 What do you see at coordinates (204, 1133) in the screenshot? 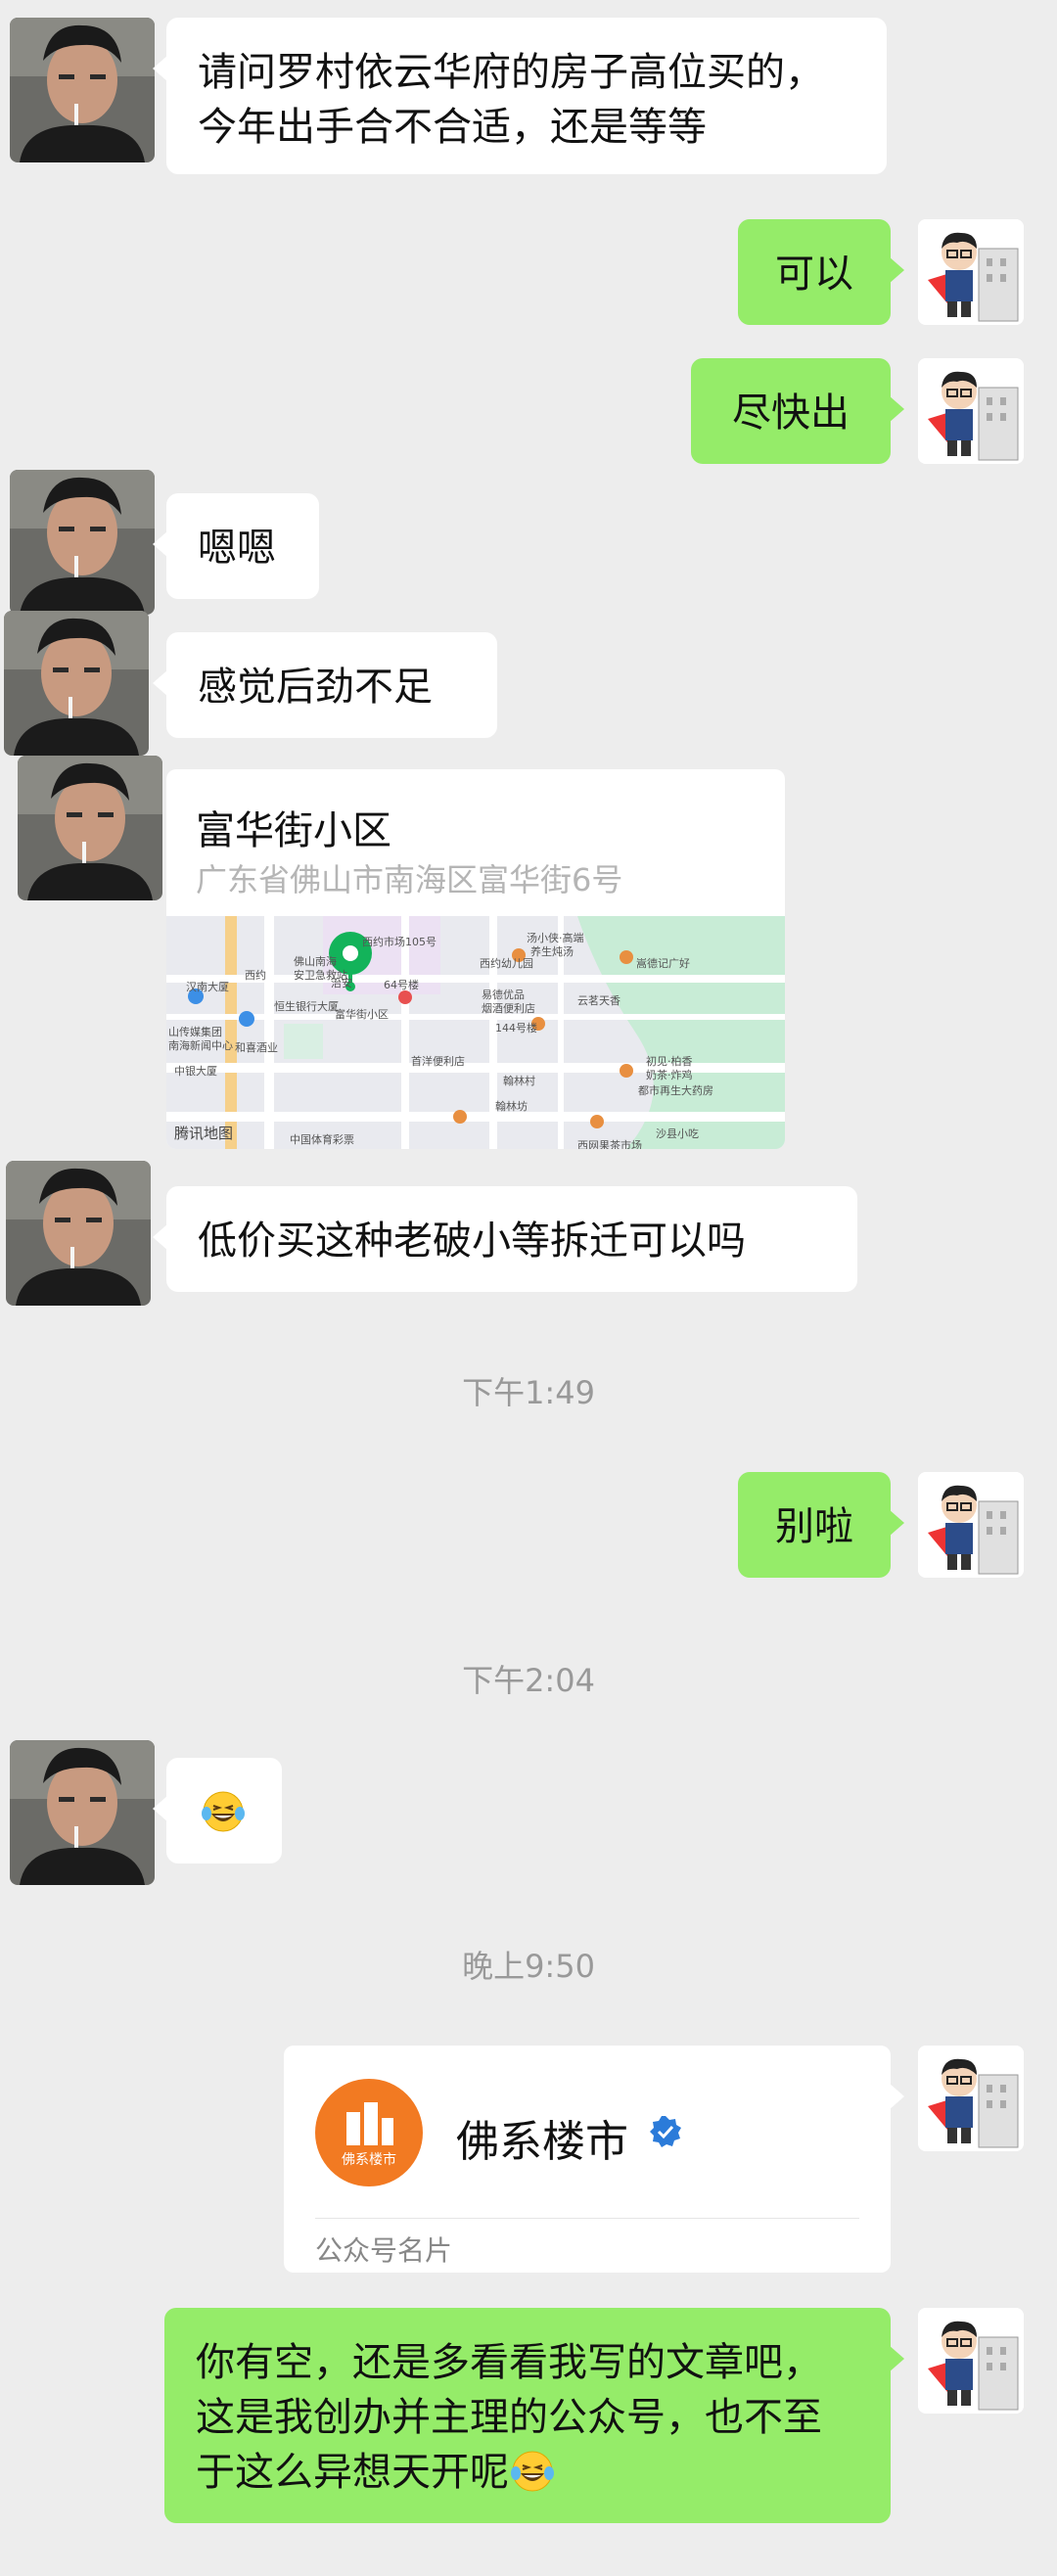
I see `map-brand: 腾讯地图` at bounding box center [204, 1133].